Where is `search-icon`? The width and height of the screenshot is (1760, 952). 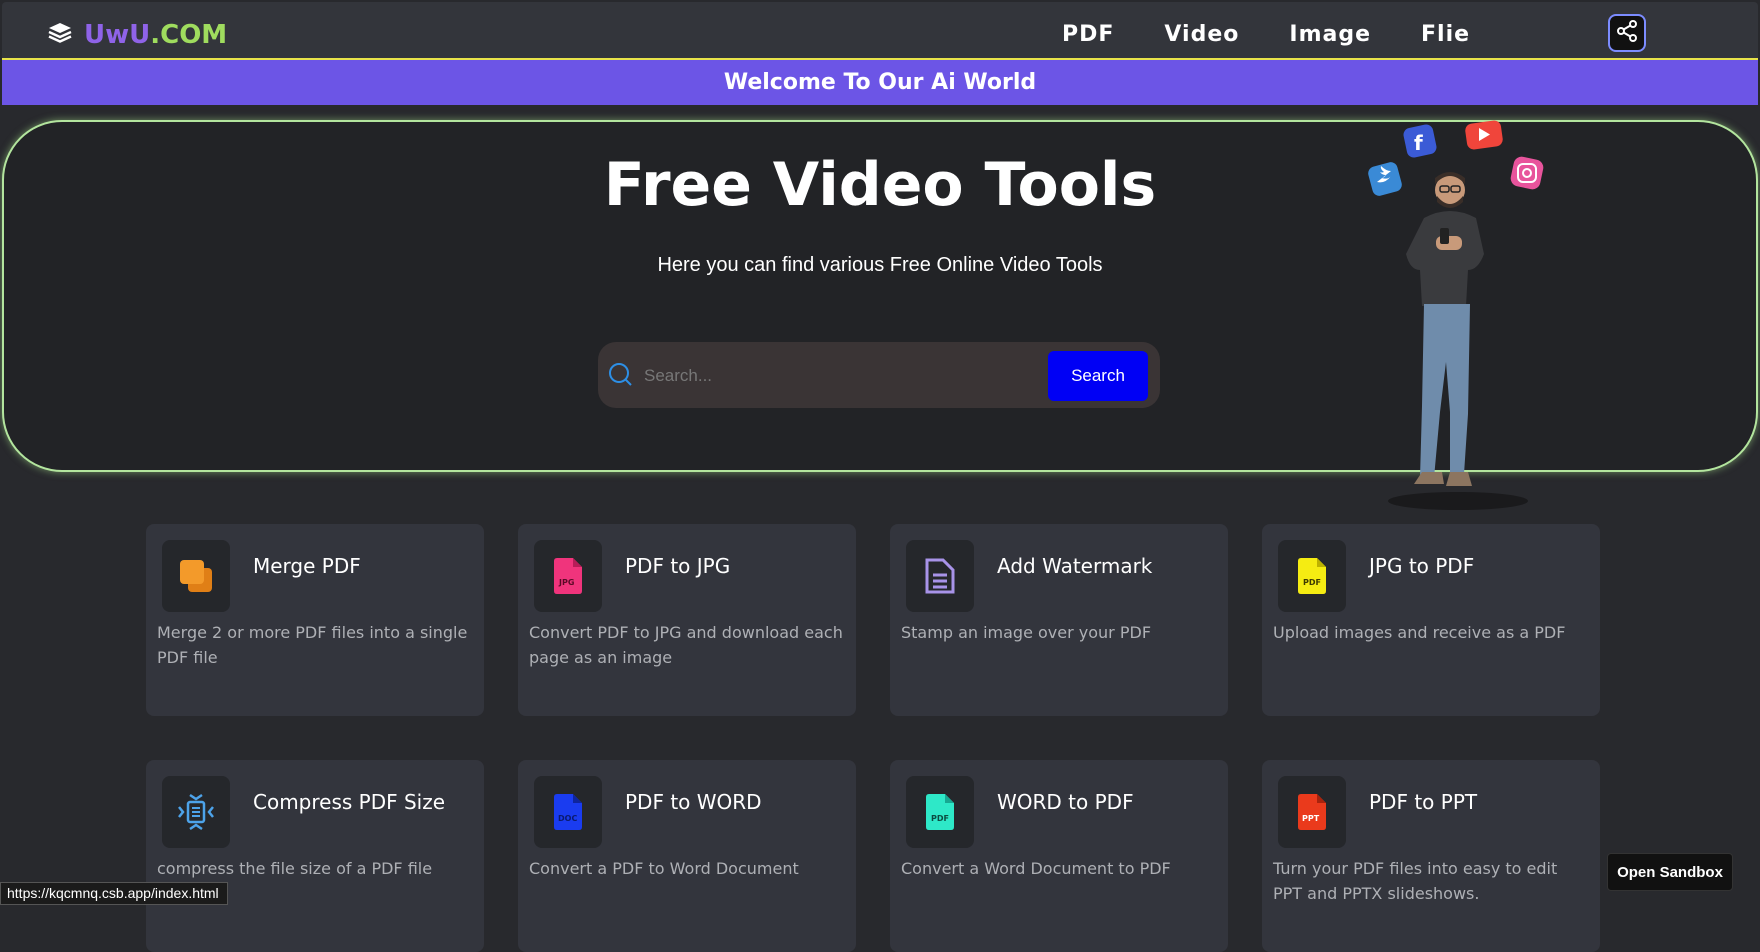
search-icon is located at coordinates (621, 377).